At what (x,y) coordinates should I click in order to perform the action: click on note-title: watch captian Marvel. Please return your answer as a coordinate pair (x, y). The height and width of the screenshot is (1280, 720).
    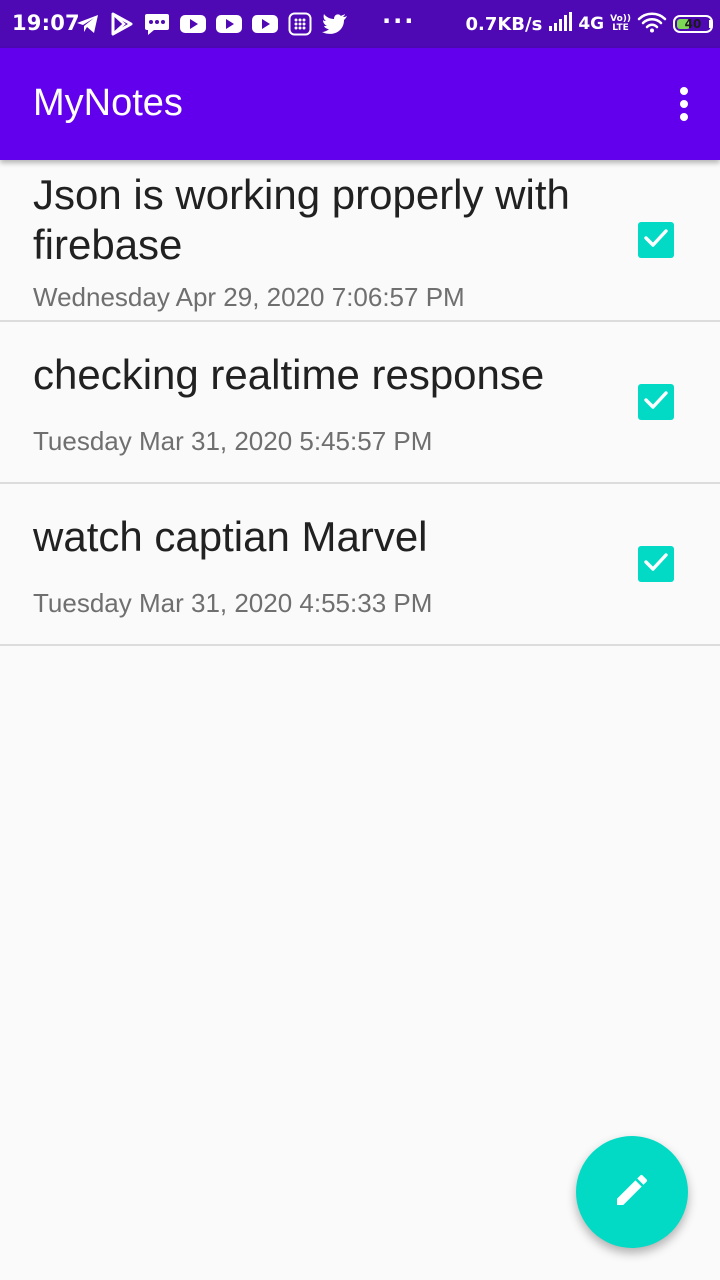
    Looking at the image, I should click on (230, 536).